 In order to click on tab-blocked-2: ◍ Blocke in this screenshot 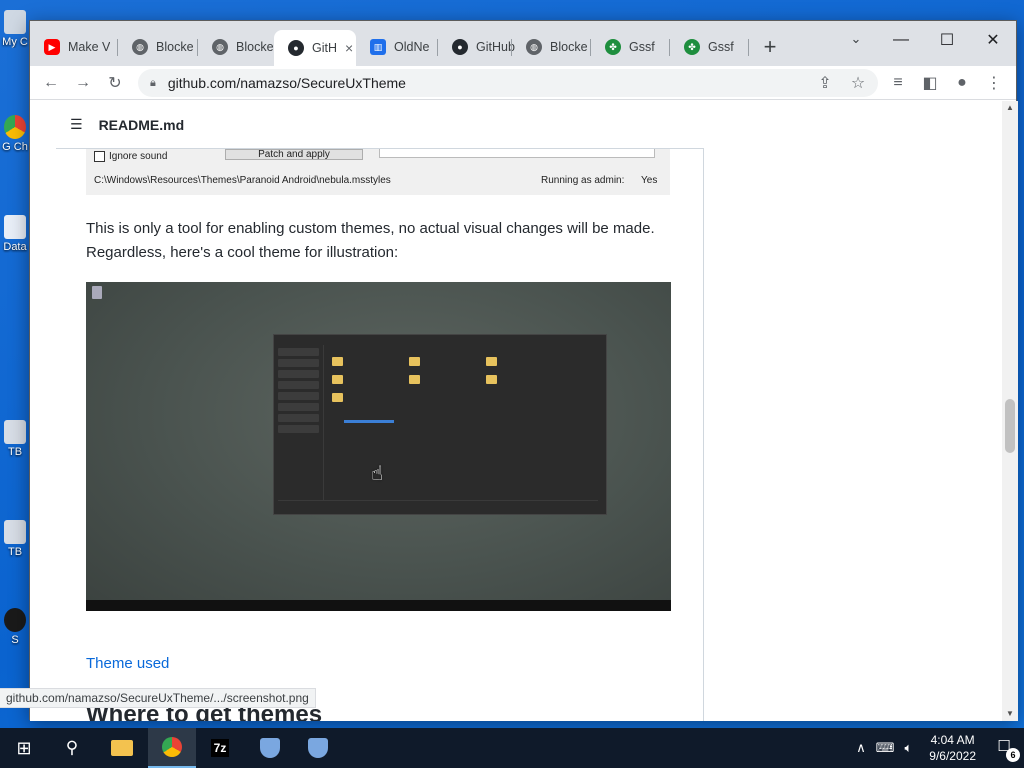, I will do `click(236, 47)`.